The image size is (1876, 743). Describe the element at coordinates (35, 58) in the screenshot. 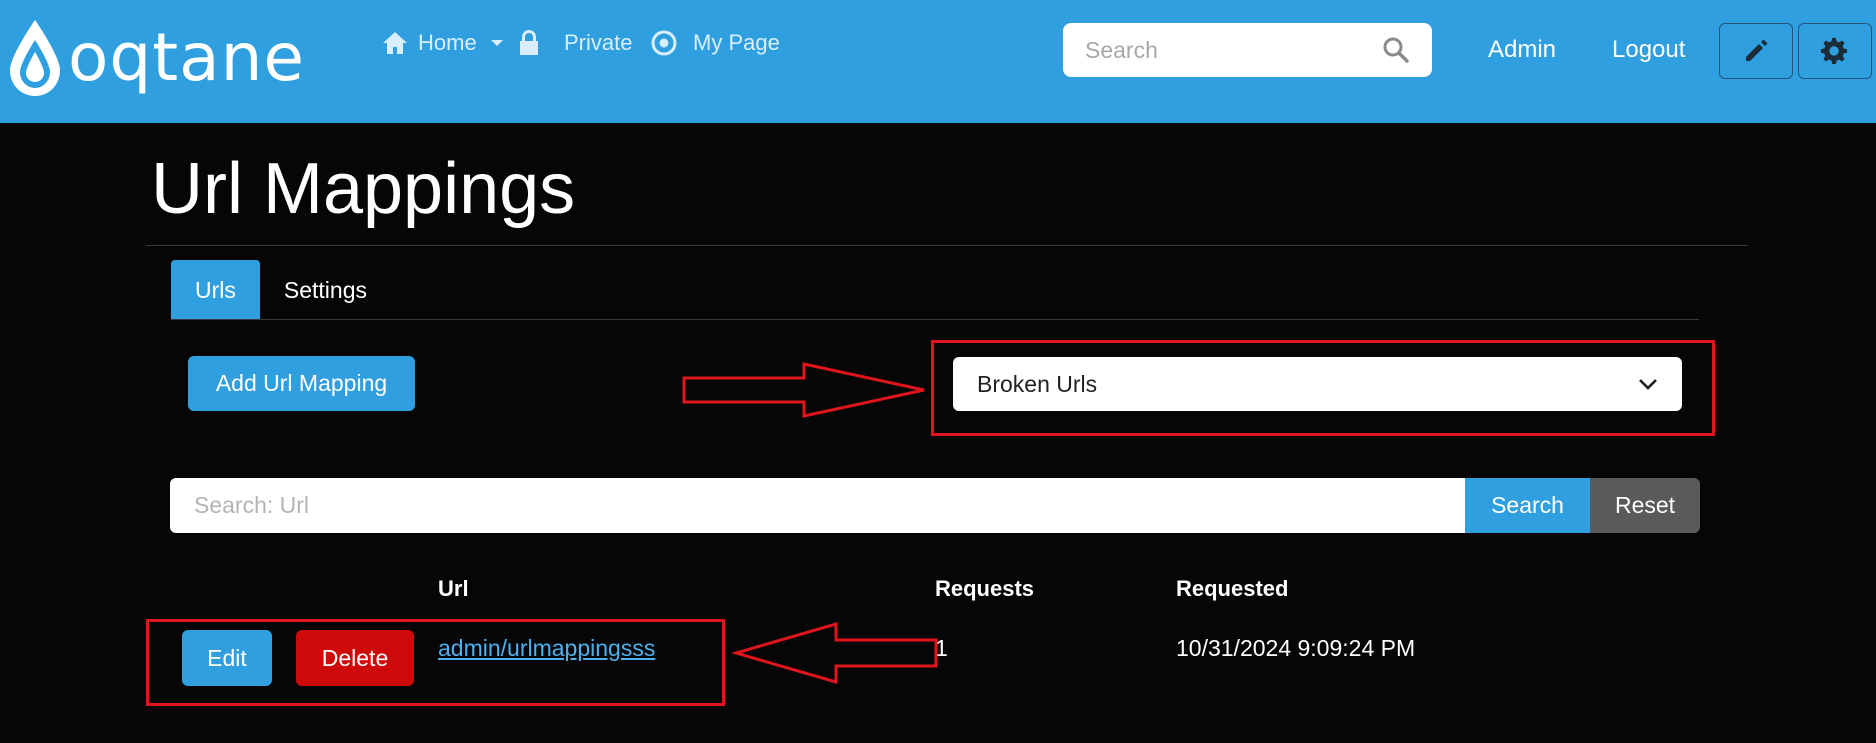

I see `droplet-logo-icon` at that location.